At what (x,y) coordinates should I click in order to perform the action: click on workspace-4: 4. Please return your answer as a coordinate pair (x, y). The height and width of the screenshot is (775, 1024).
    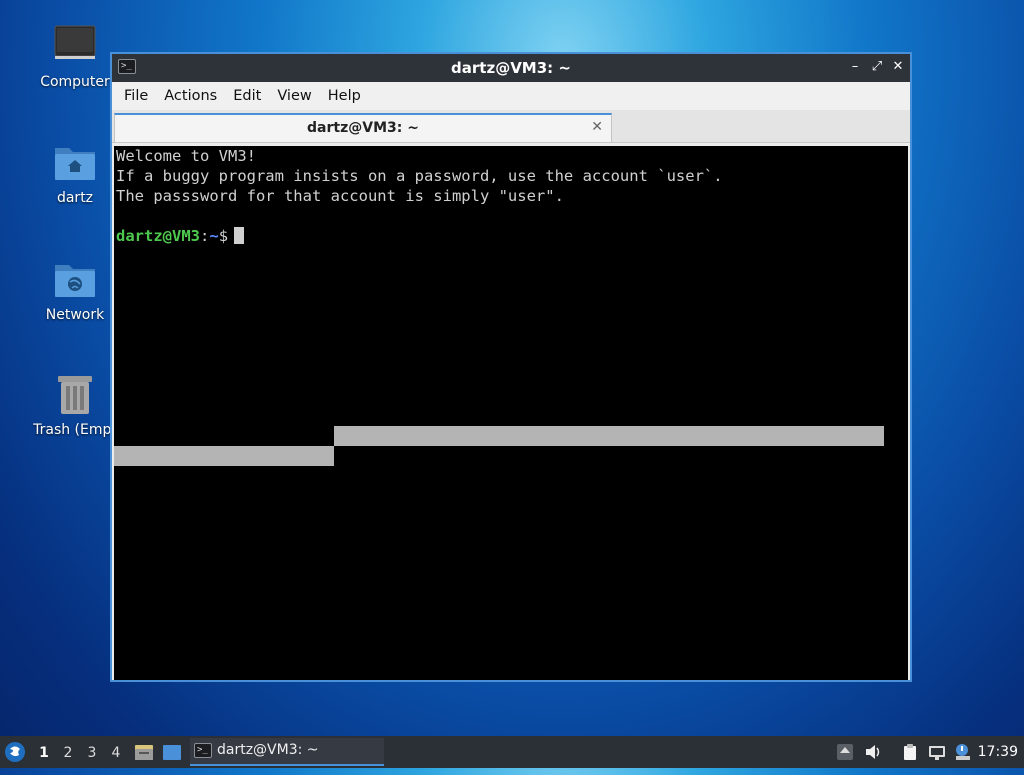
    Looking at the image, I should click on (116, 753).